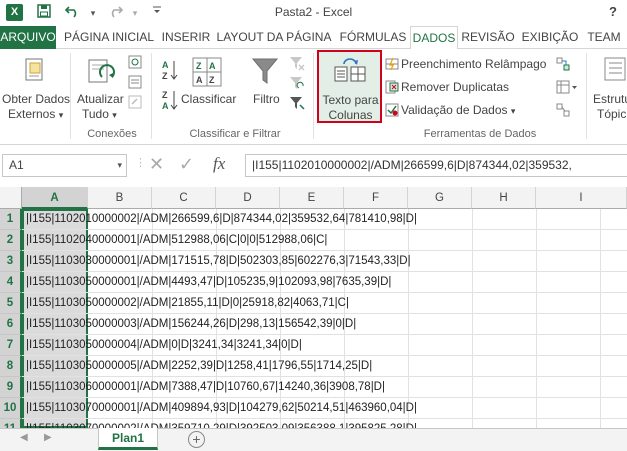 The image size is (627, 451). I want to click on row-header: 10, so click(11, 408).